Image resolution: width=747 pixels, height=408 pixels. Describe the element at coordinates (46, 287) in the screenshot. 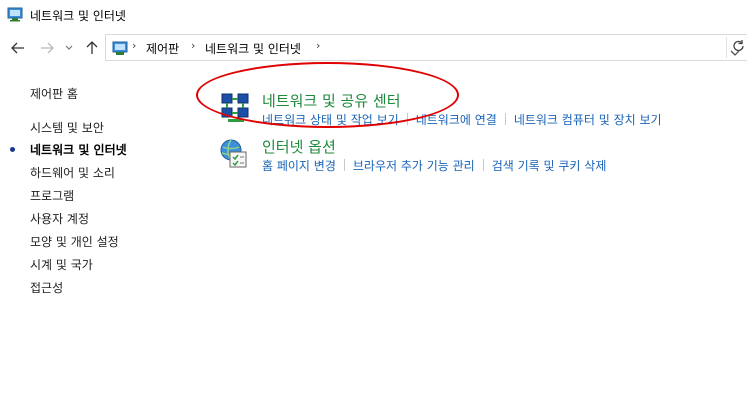

I see `sidebar-item-accessibility: 접근성` at that location.